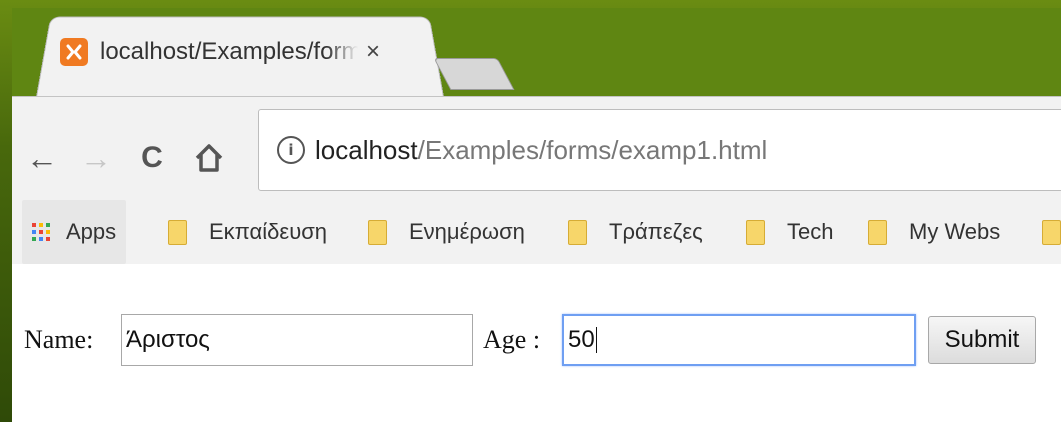 This screenshot has height=422, width=1061. Describe the element at coordinates (291, 150) in the screenshot. I see `info-icon: i` at that location.